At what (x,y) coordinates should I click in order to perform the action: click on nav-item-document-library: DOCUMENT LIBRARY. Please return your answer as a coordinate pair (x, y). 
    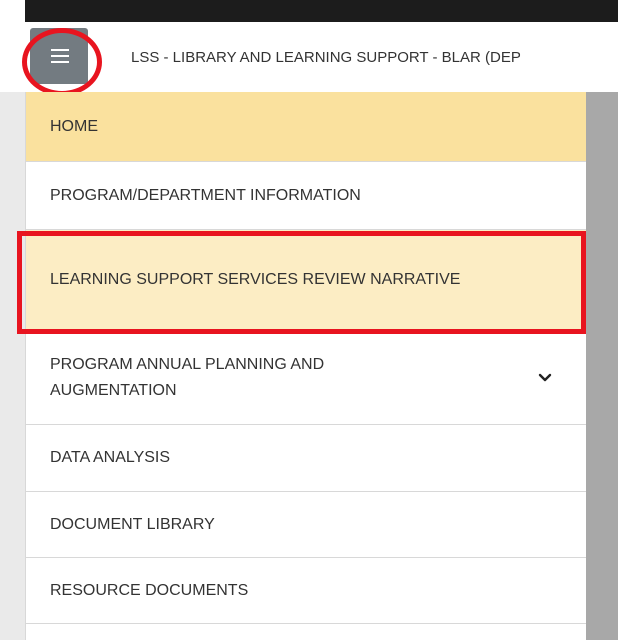
    Looking at the image, I should click on (306, 525).